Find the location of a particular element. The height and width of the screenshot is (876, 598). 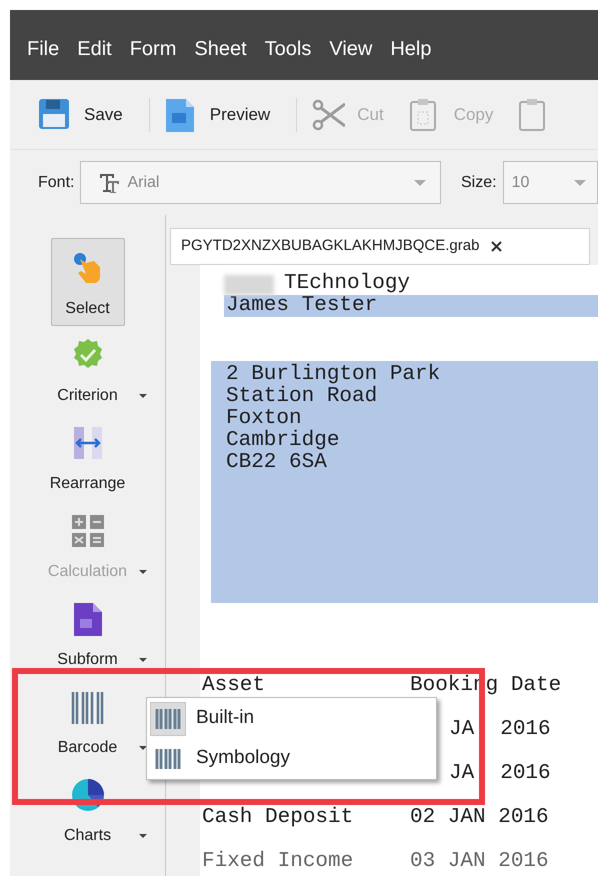

menu-item: Symbology is located at coordinates (291, 759).